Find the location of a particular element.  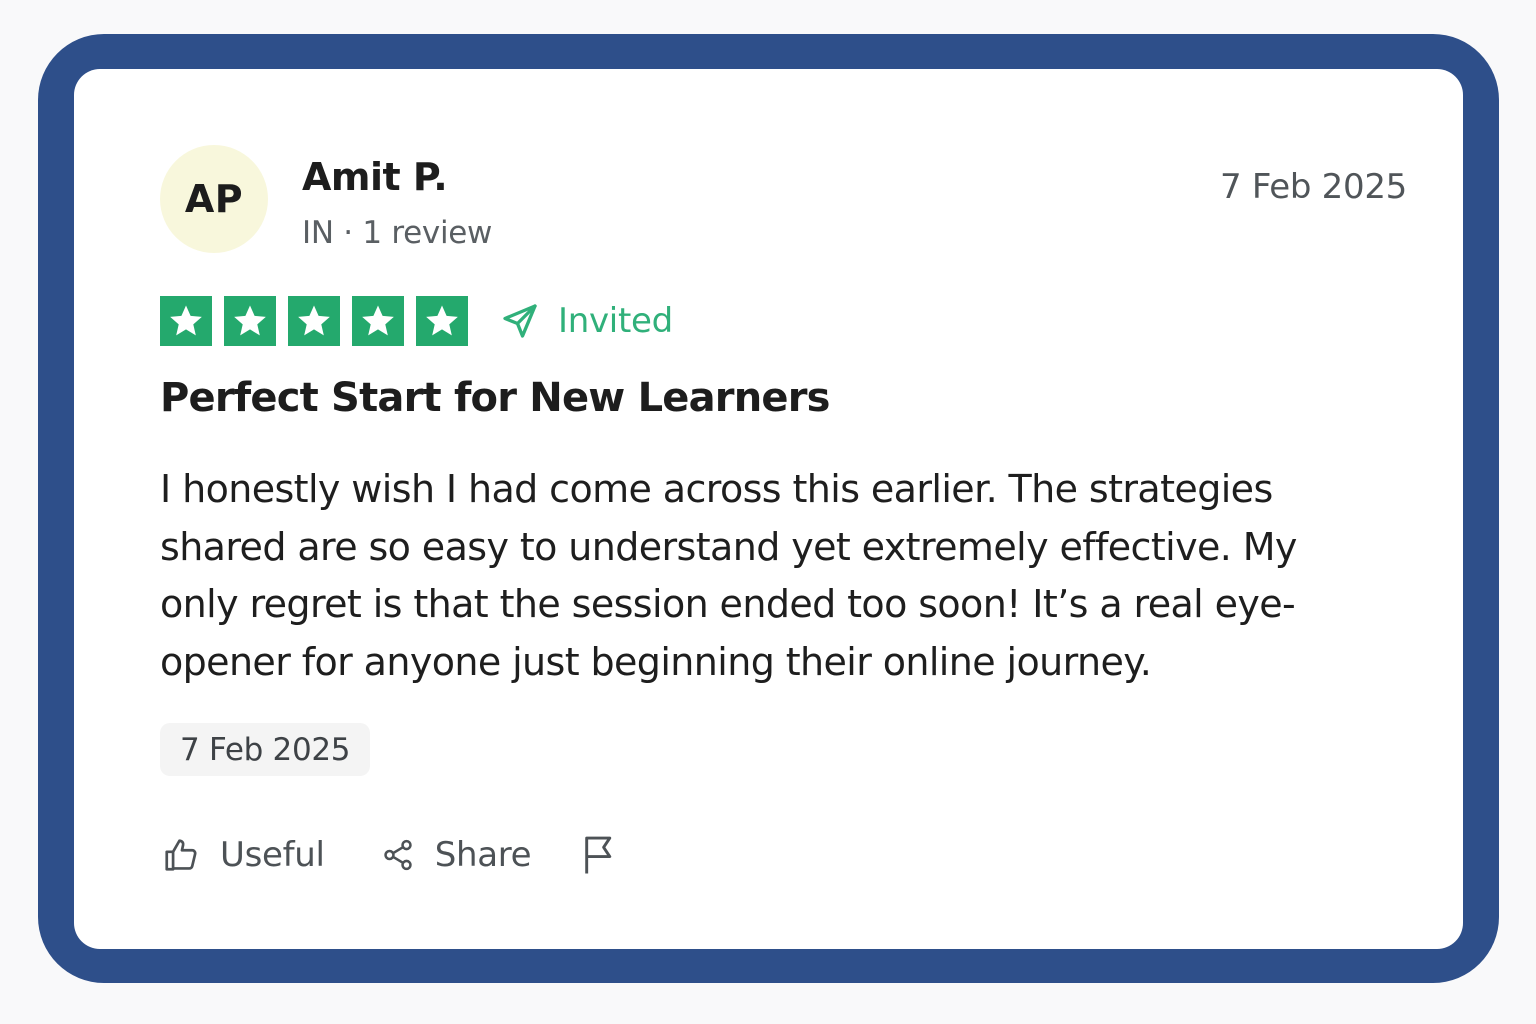

useful-button: Useful is located at coordinates (243, 855).